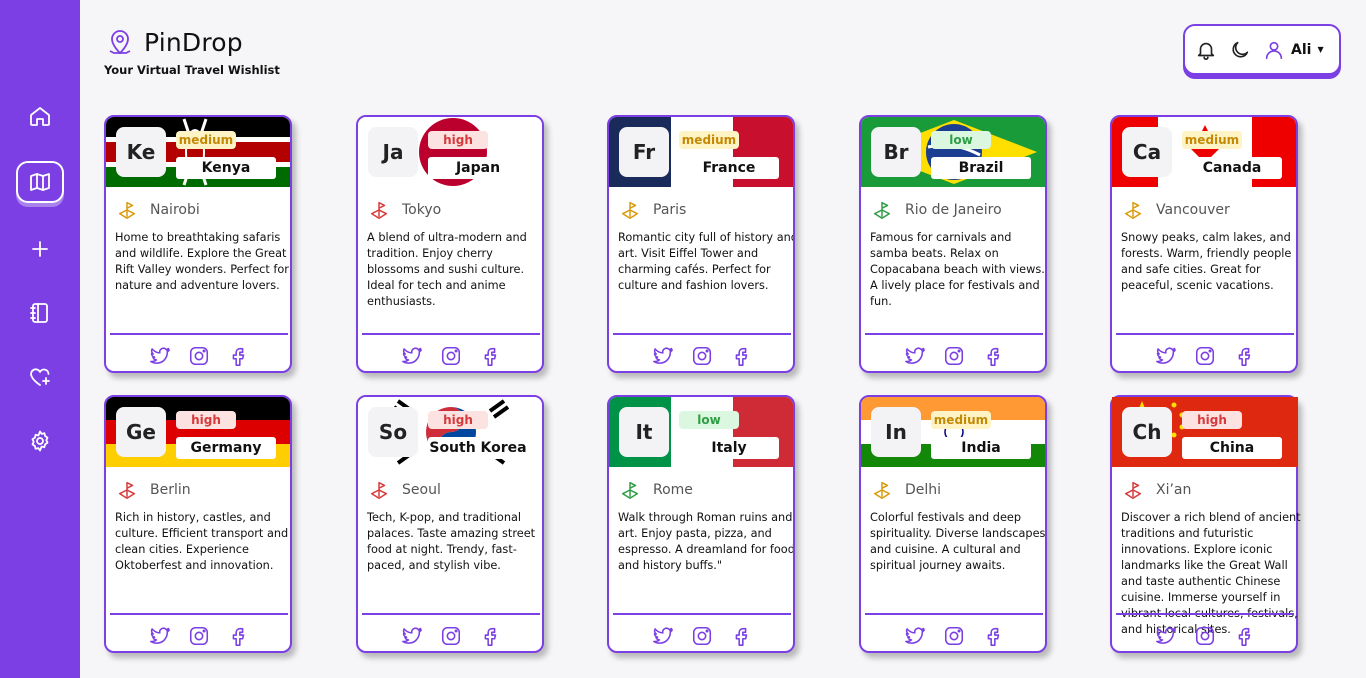 The height and width of the screenshot is (678, 1366). I want to click on sidebar-item-map, so click(40, 182).